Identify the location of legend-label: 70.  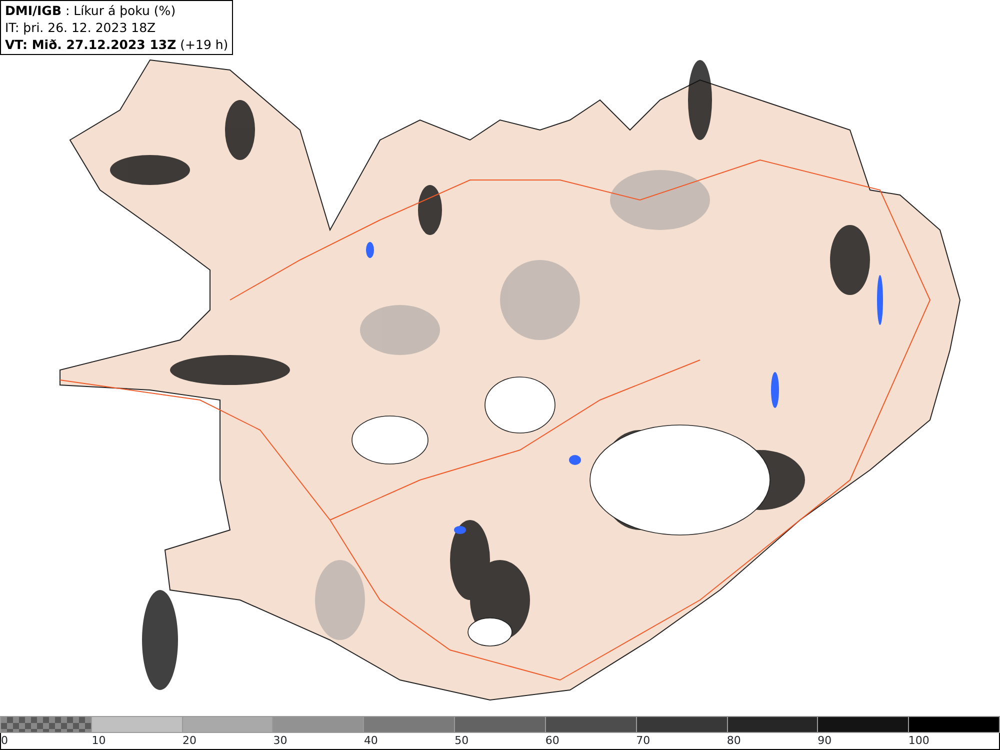
(643, 740).